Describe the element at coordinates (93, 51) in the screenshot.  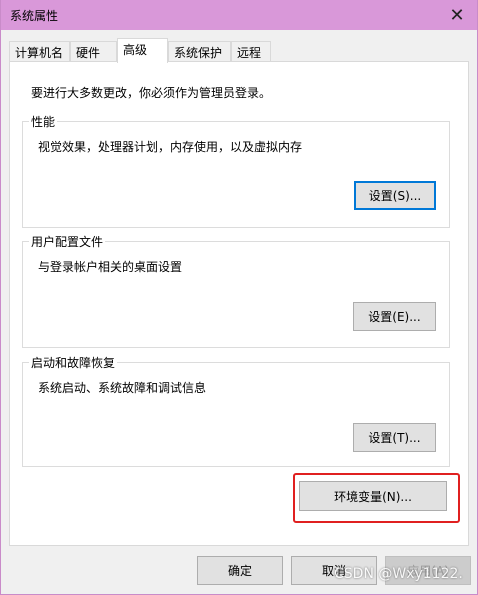
I see `tab-hardware: 硬件` at that location.